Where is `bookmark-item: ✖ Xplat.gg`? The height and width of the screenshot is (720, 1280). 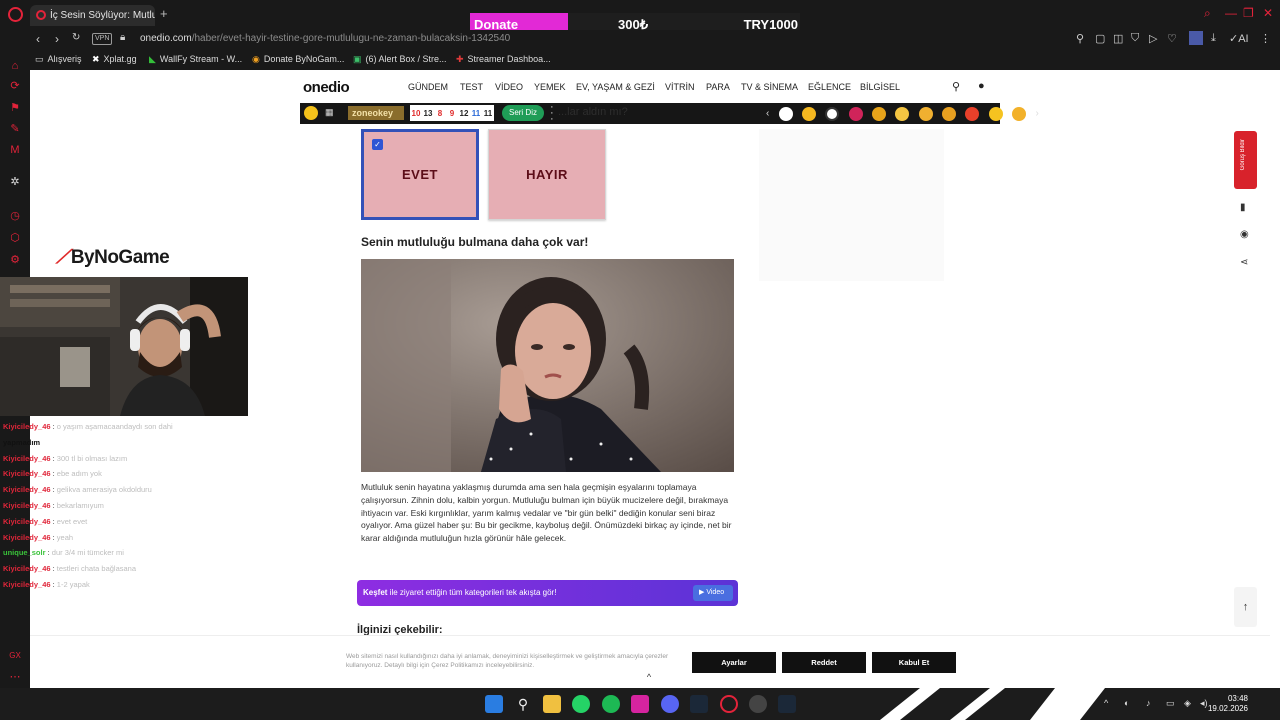
bookmark-item: ✖ Xplat.gg is located at coordinates (114, 59).